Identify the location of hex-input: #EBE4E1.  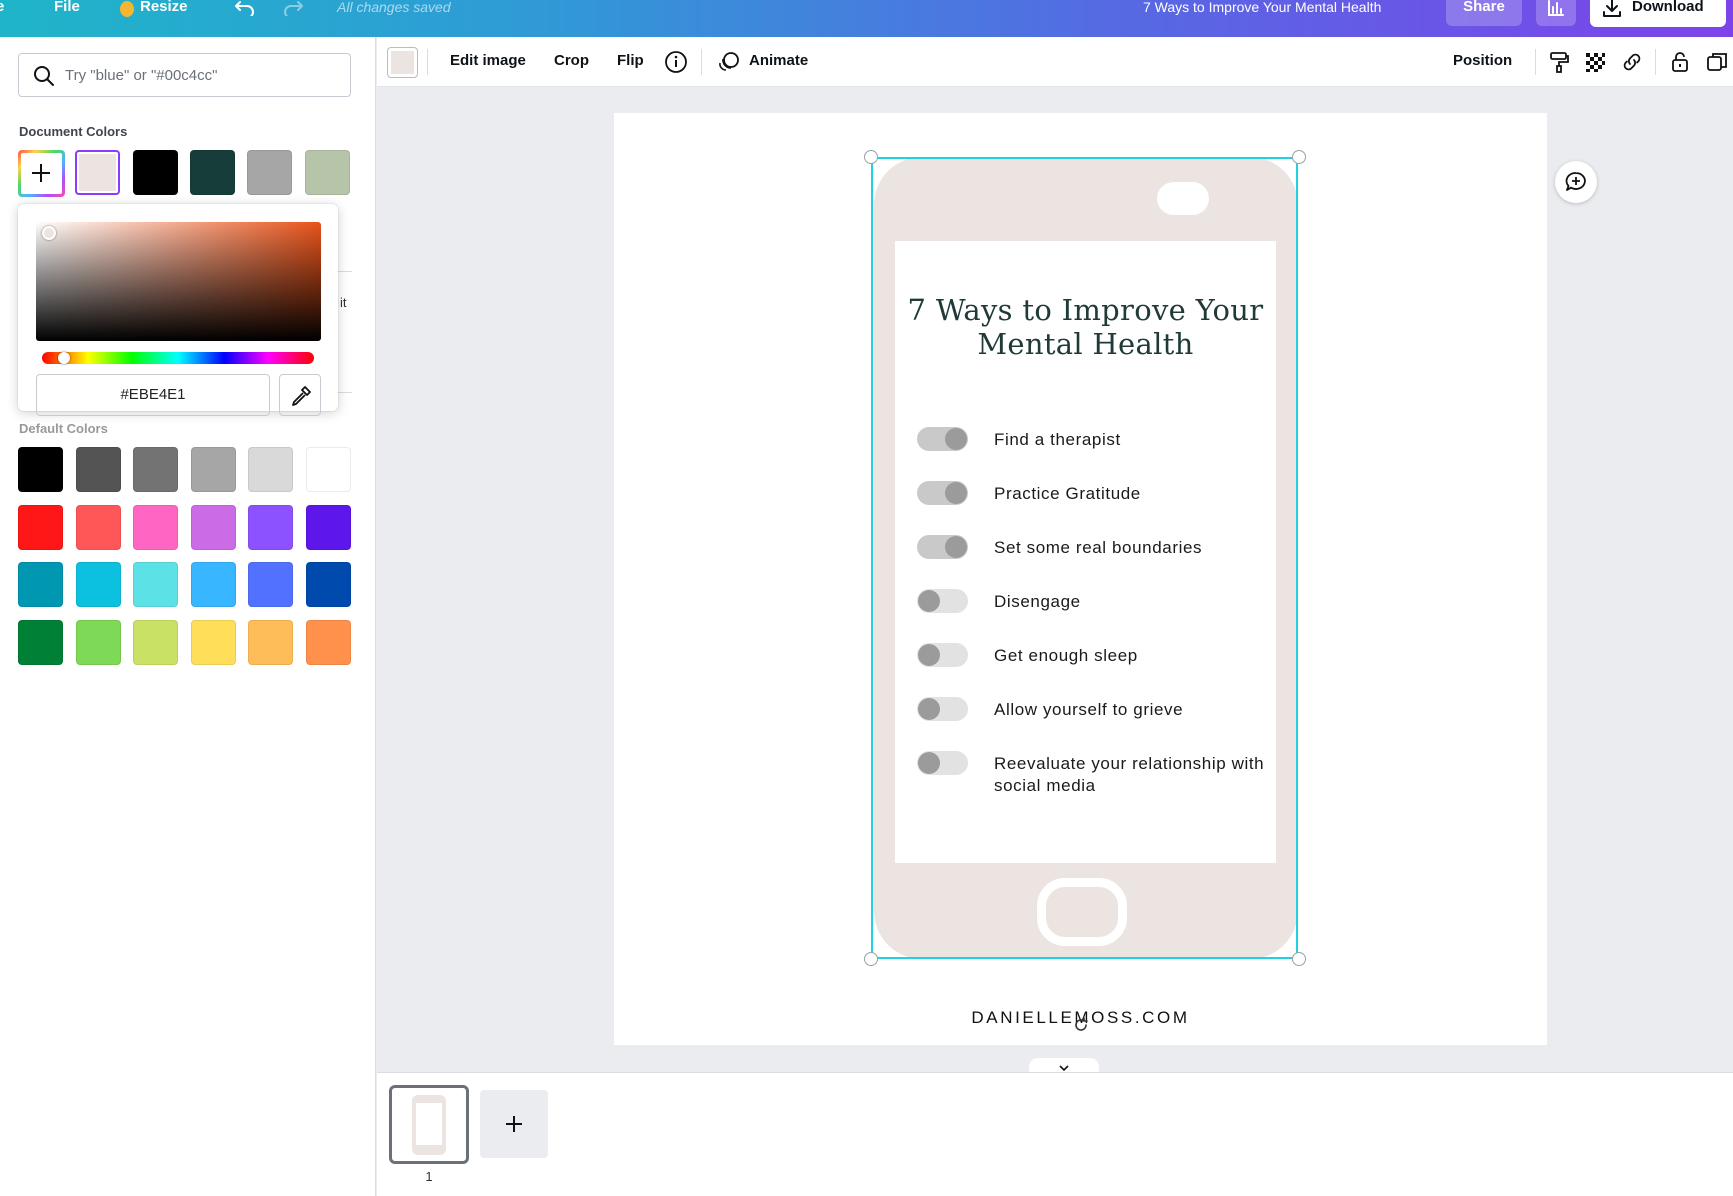
(153, 395).